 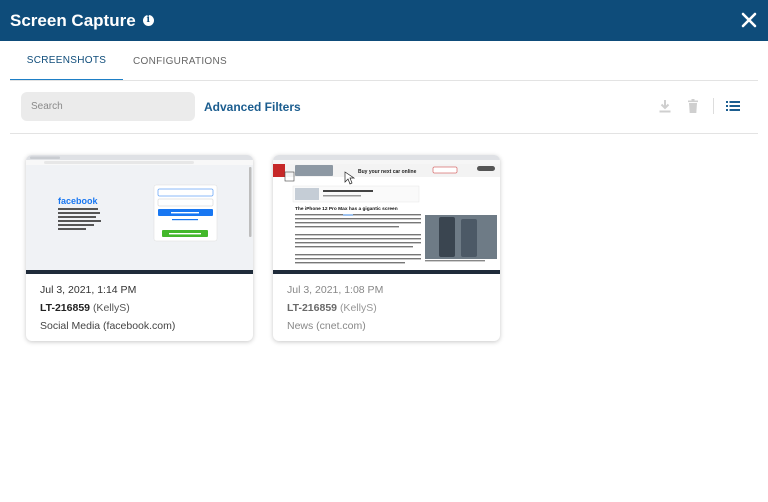 What do you see at coordinates (66, 61) in the screenshot?
I see `tab-screenshots: SCREENSHOTS` at bounding box center [66, 61].